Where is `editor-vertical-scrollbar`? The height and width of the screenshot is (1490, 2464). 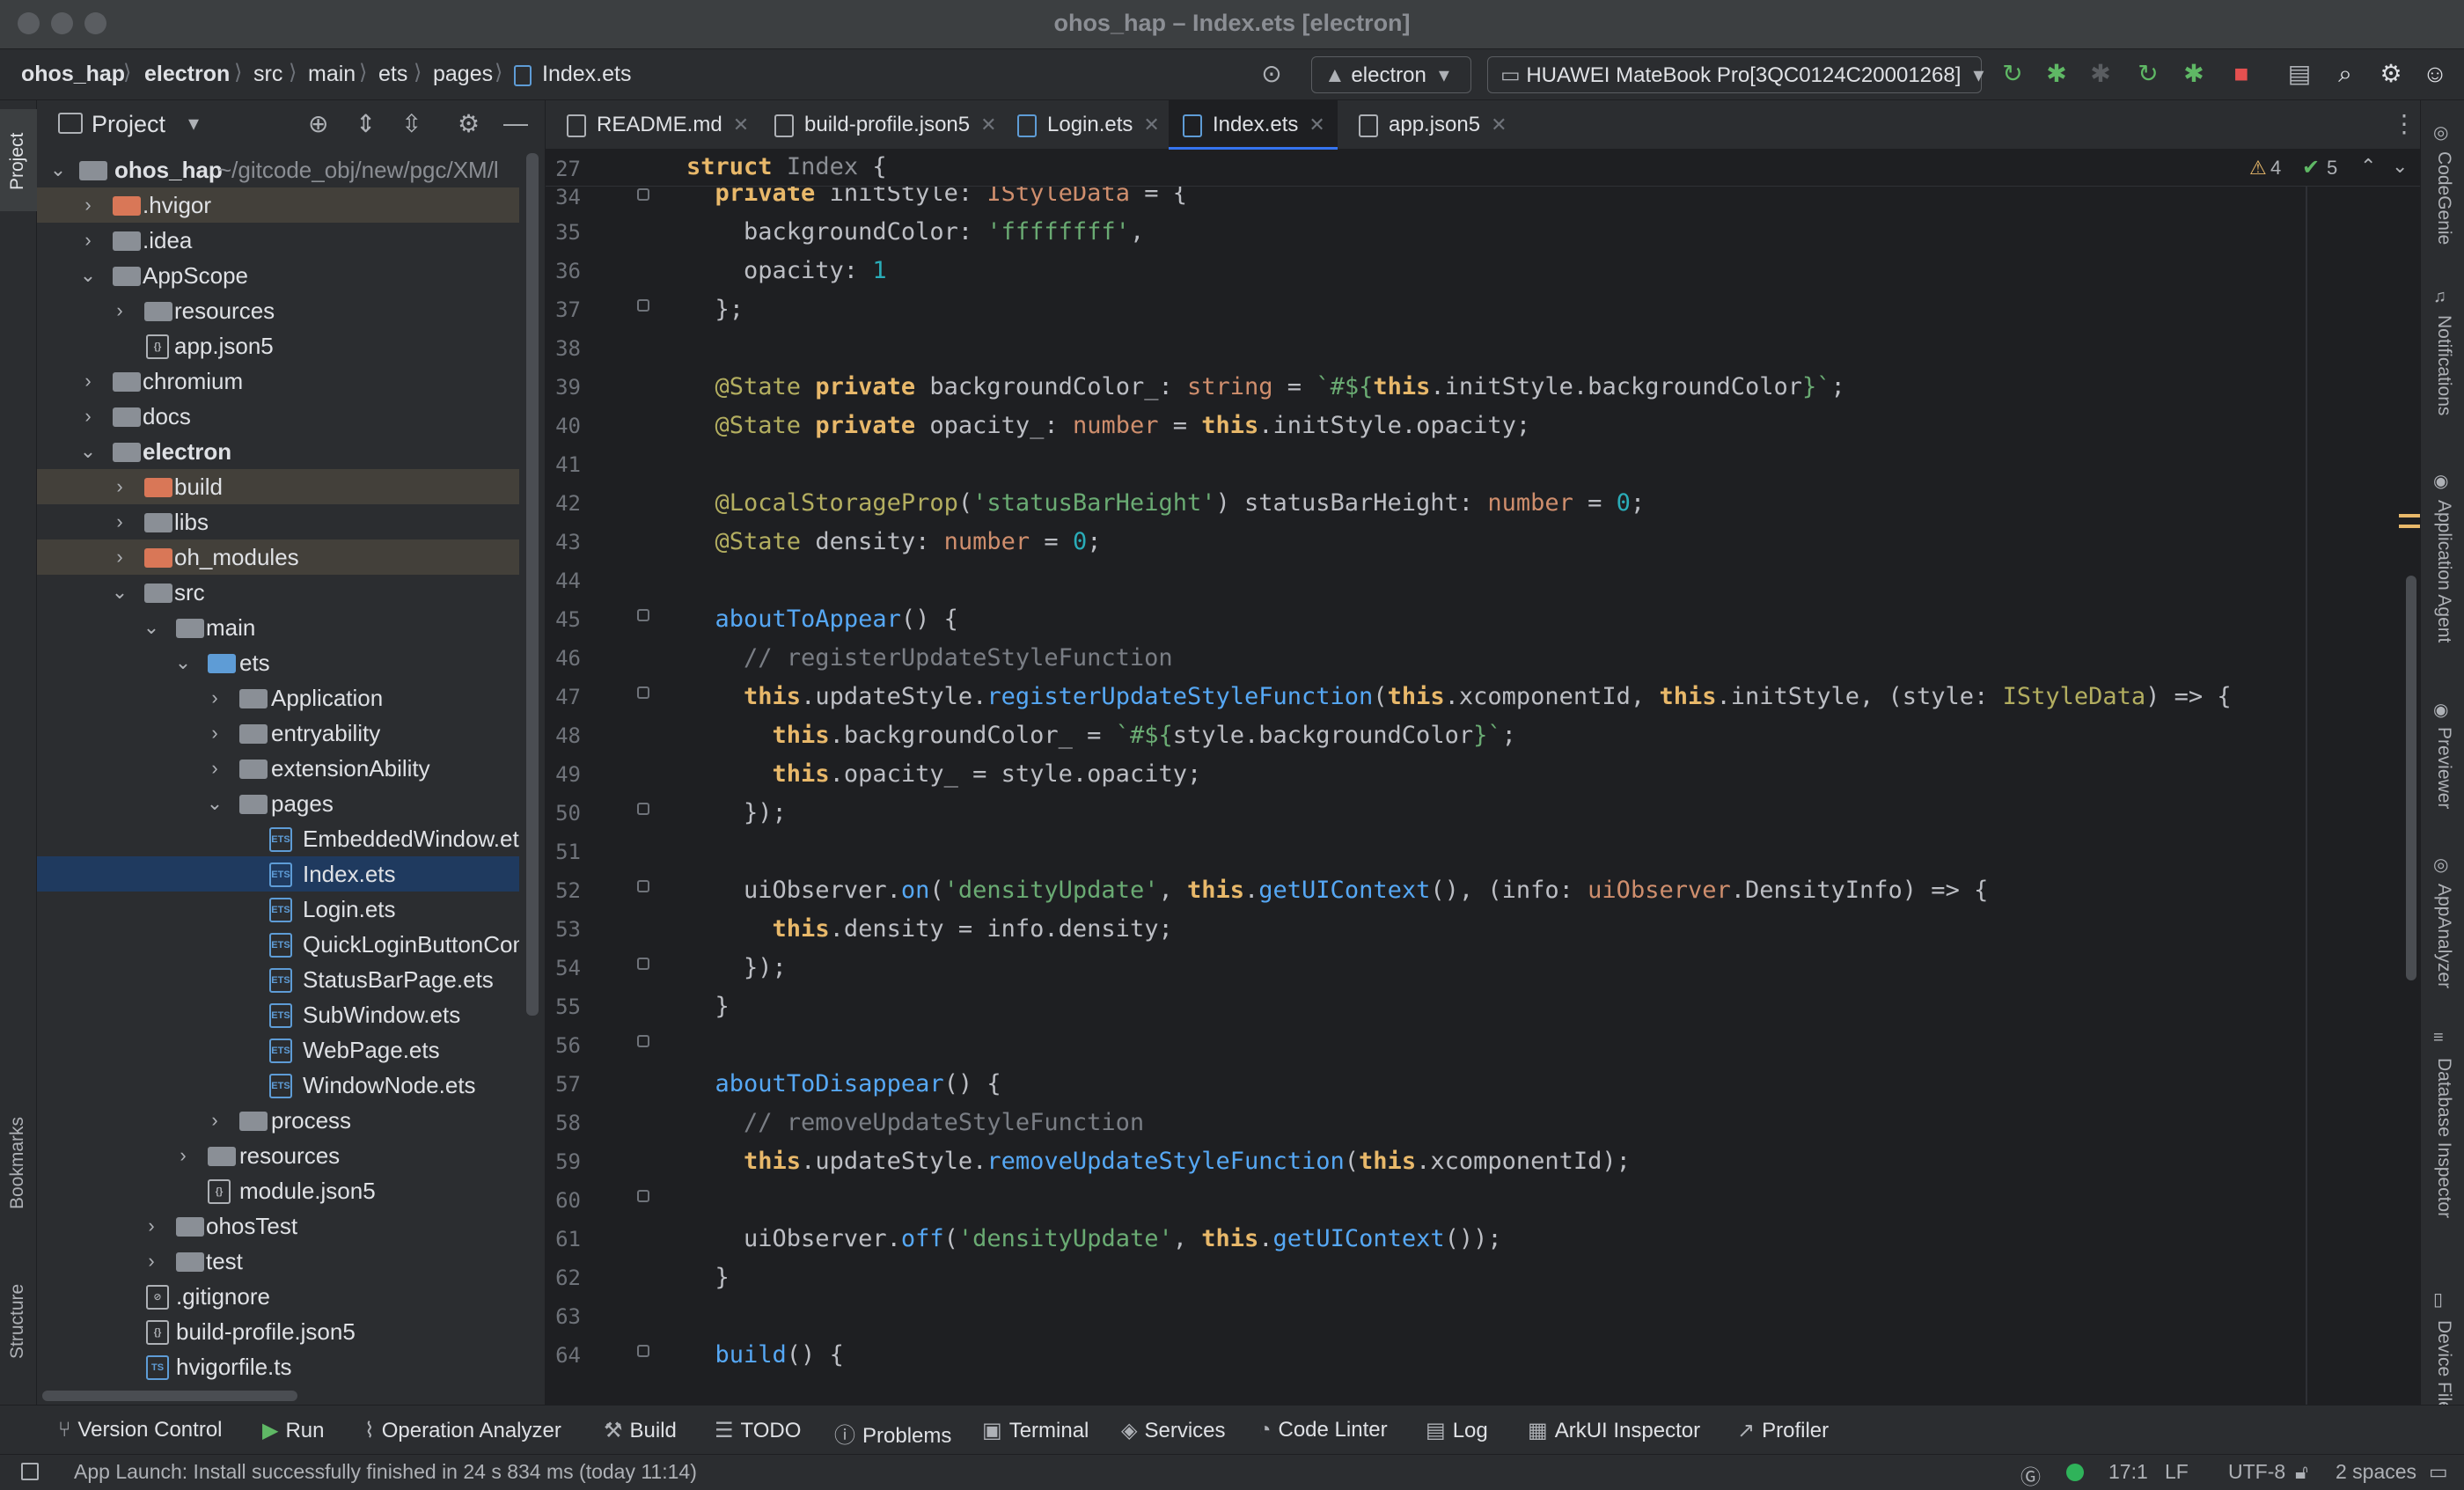
editor-vertical-scrollbar is located at coordinates (2411, 778).